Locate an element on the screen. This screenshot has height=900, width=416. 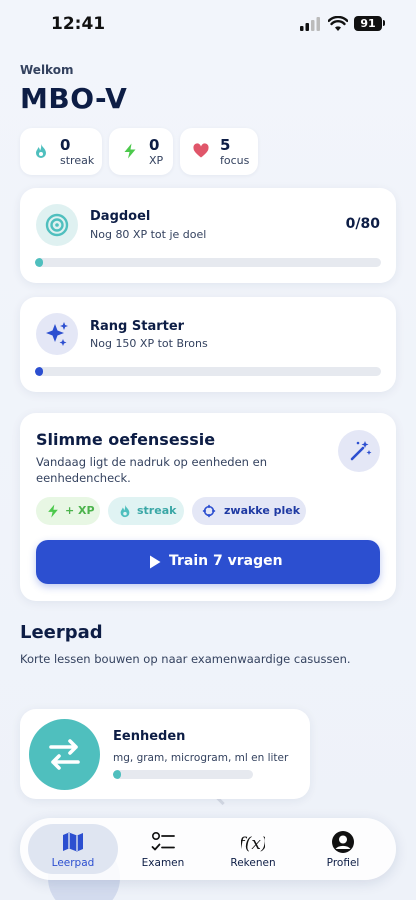
learning-path-title: Leerpad is located at coordinates (61, 632).